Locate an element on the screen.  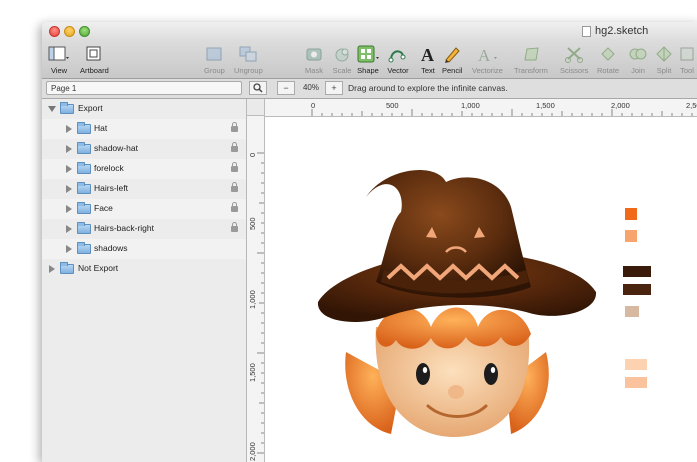
text-label: Text is located at coordinates (428, 70).